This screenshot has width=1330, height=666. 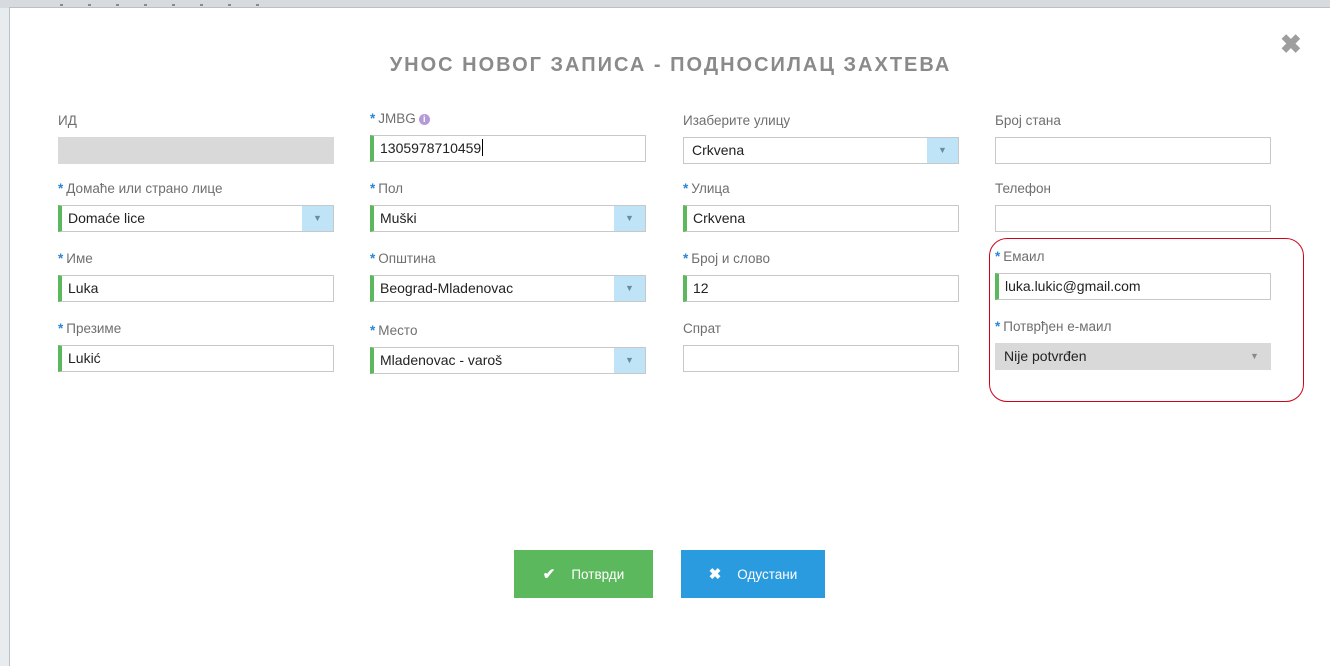 I want to click on place-select: Mladenovac - varoš ▼, so click(x=508, y=360).